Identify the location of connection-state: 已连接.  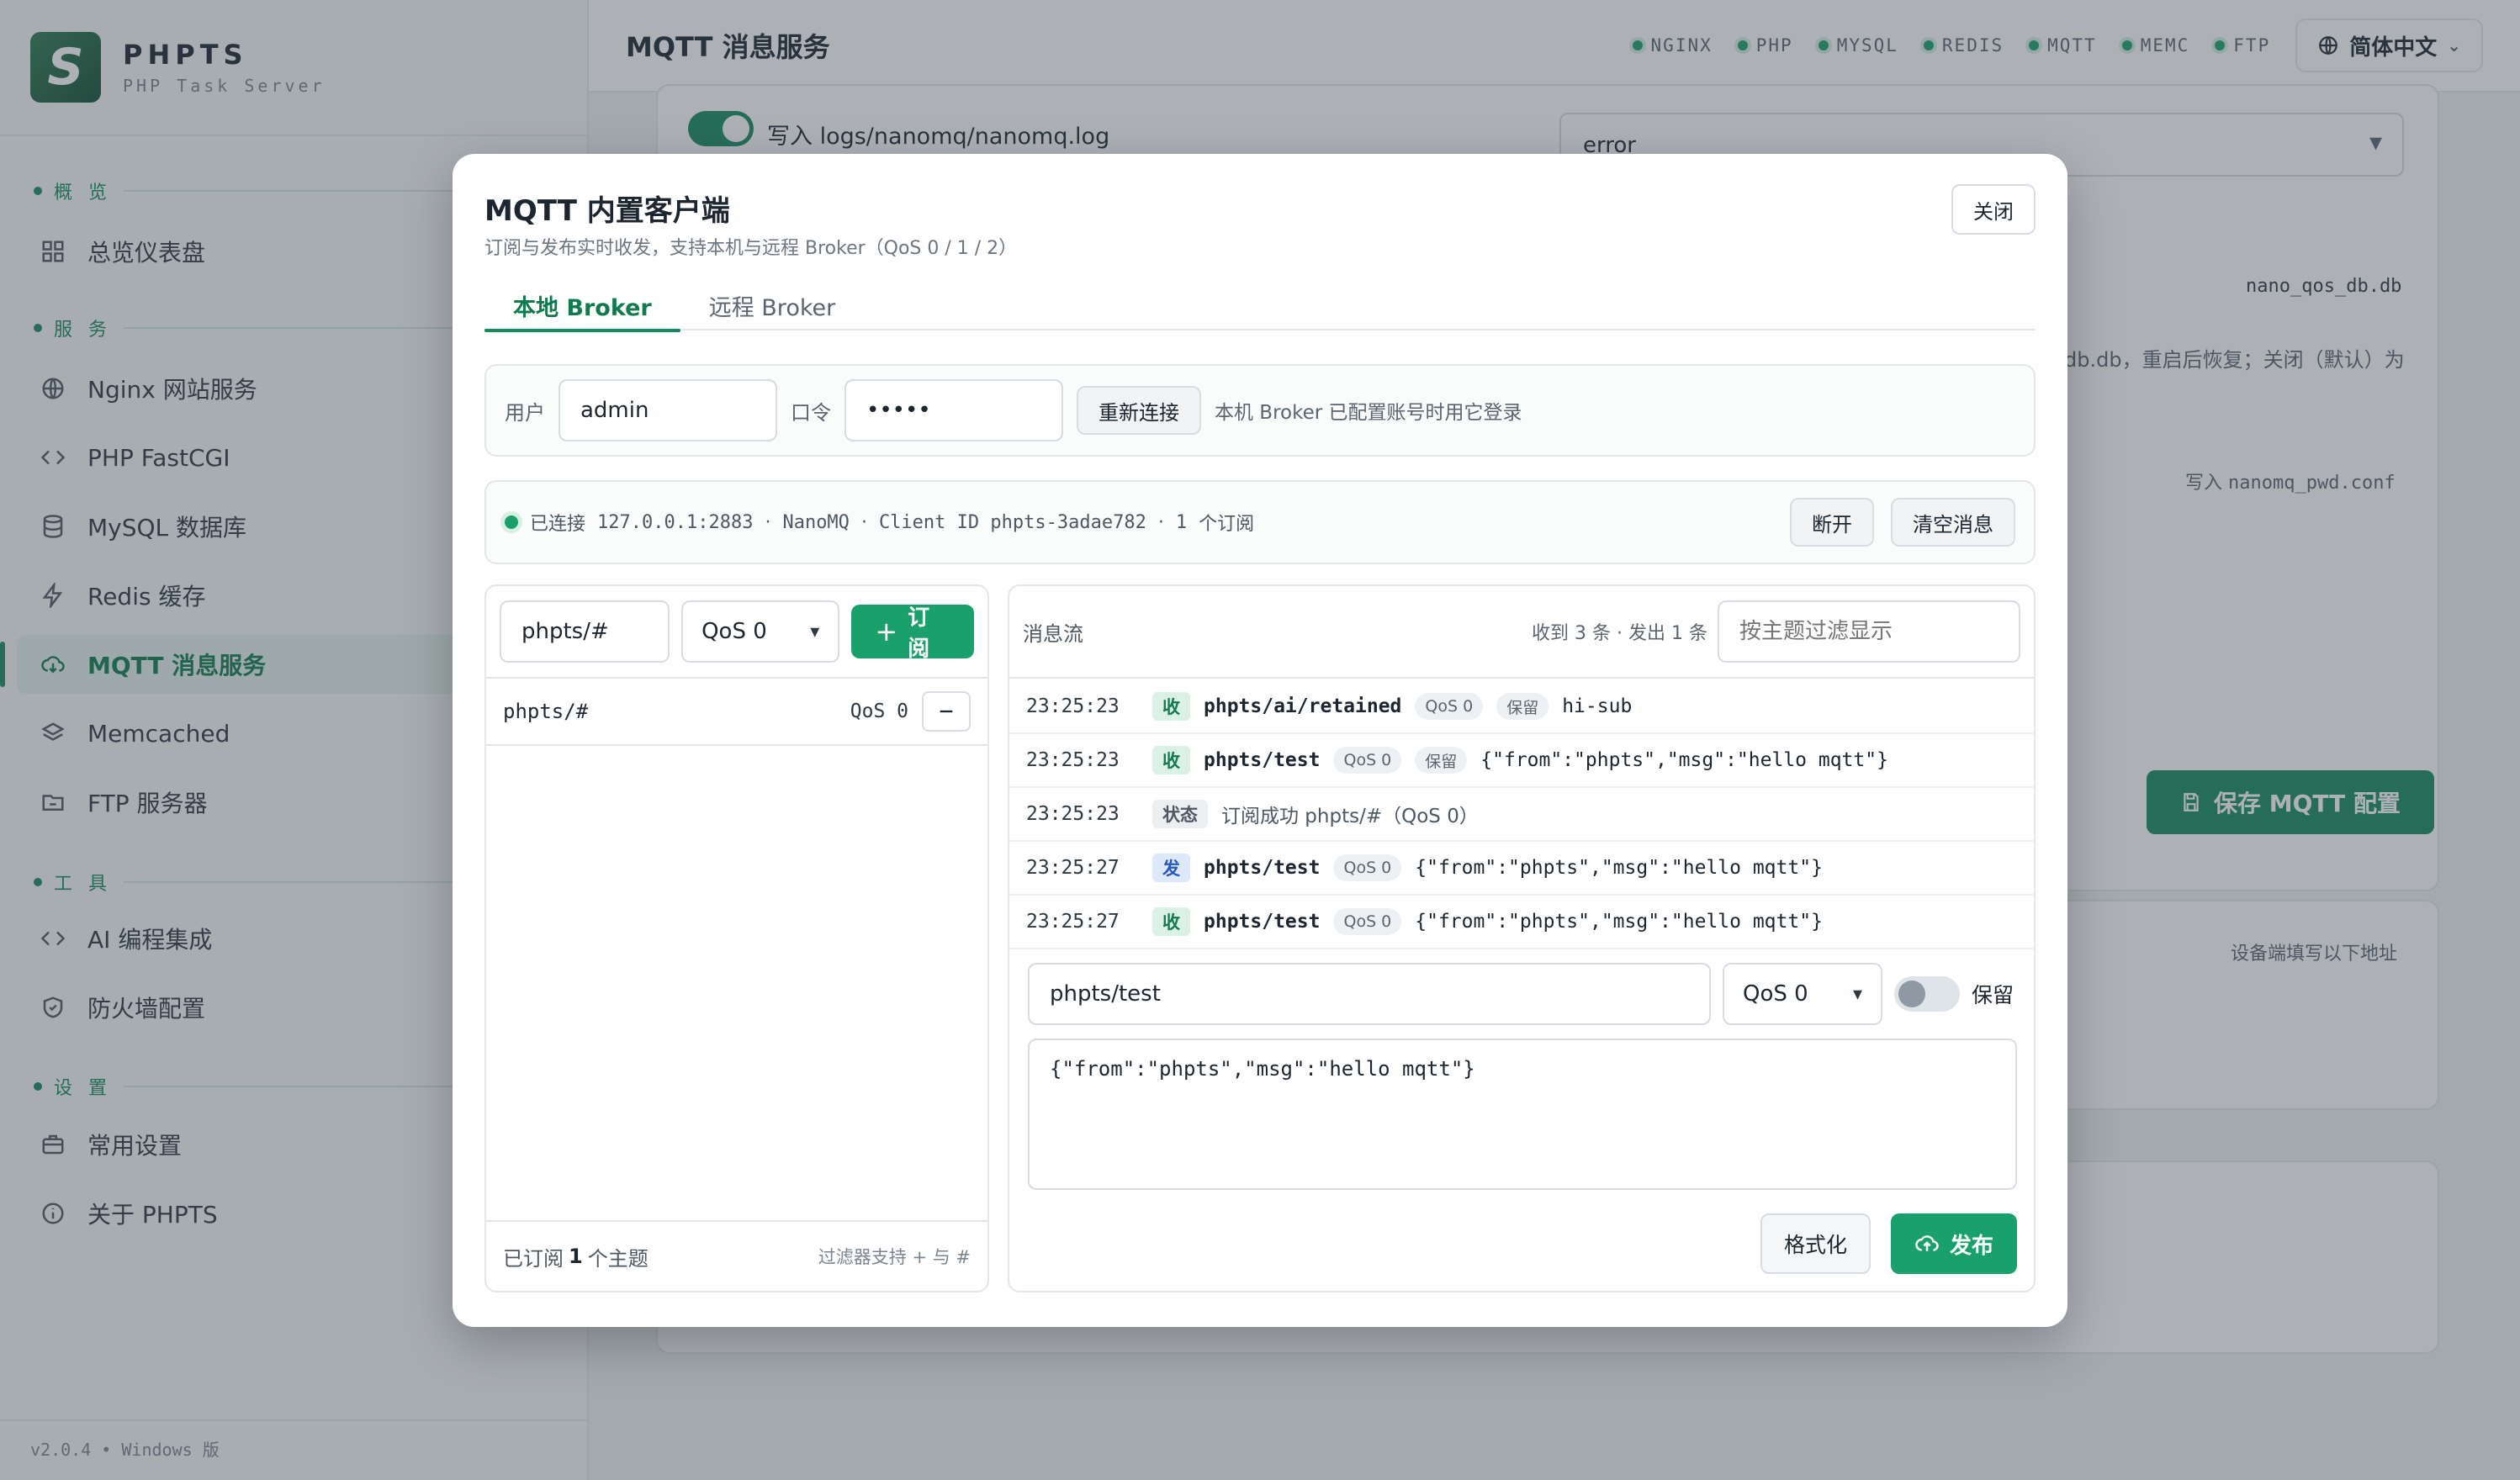
(558, 525).